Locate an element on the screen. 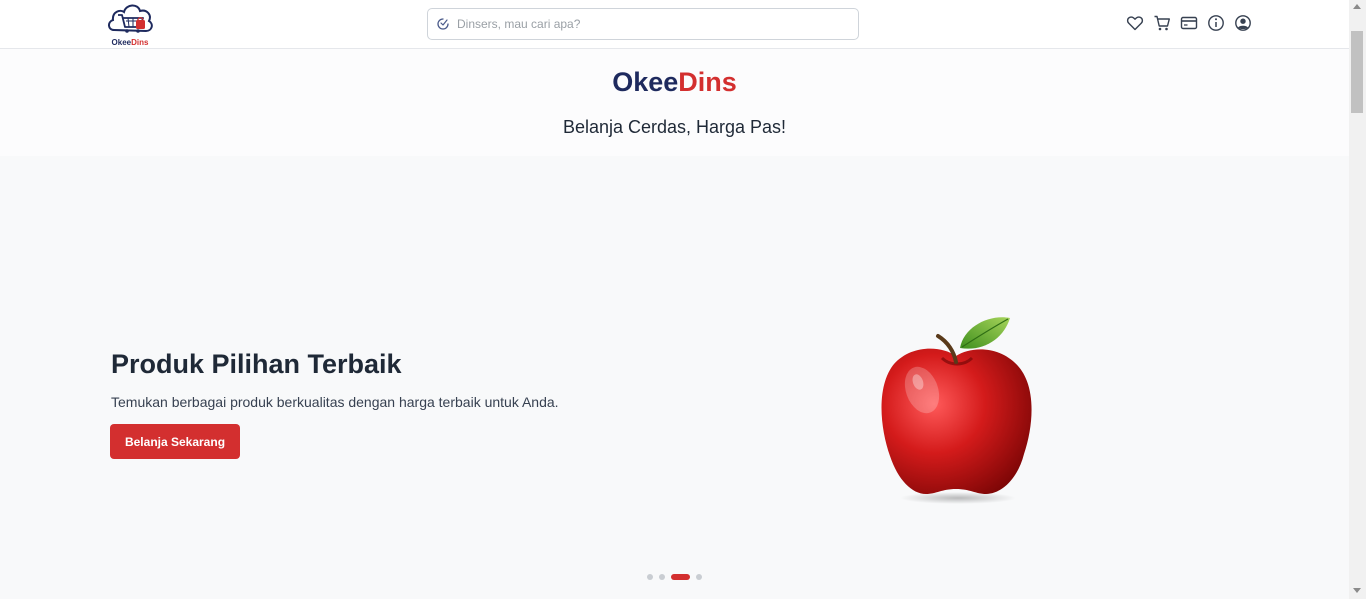 Image resolution: width=1366 pixels, height=599 pixels. search-box is located at coordinates (643, 24).